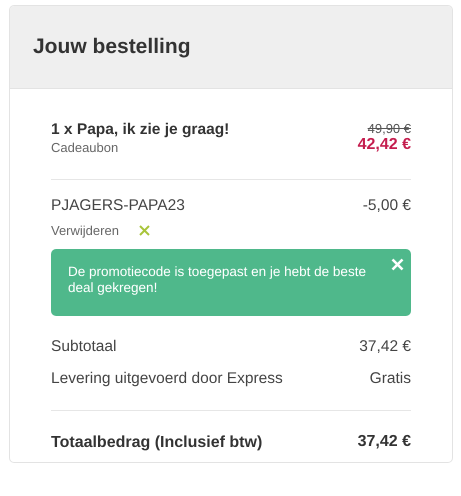 Image resolution: width=461 pixels, height=496 pixels. I want to click on discounted-price: 42,42 €, so click(384, 145).